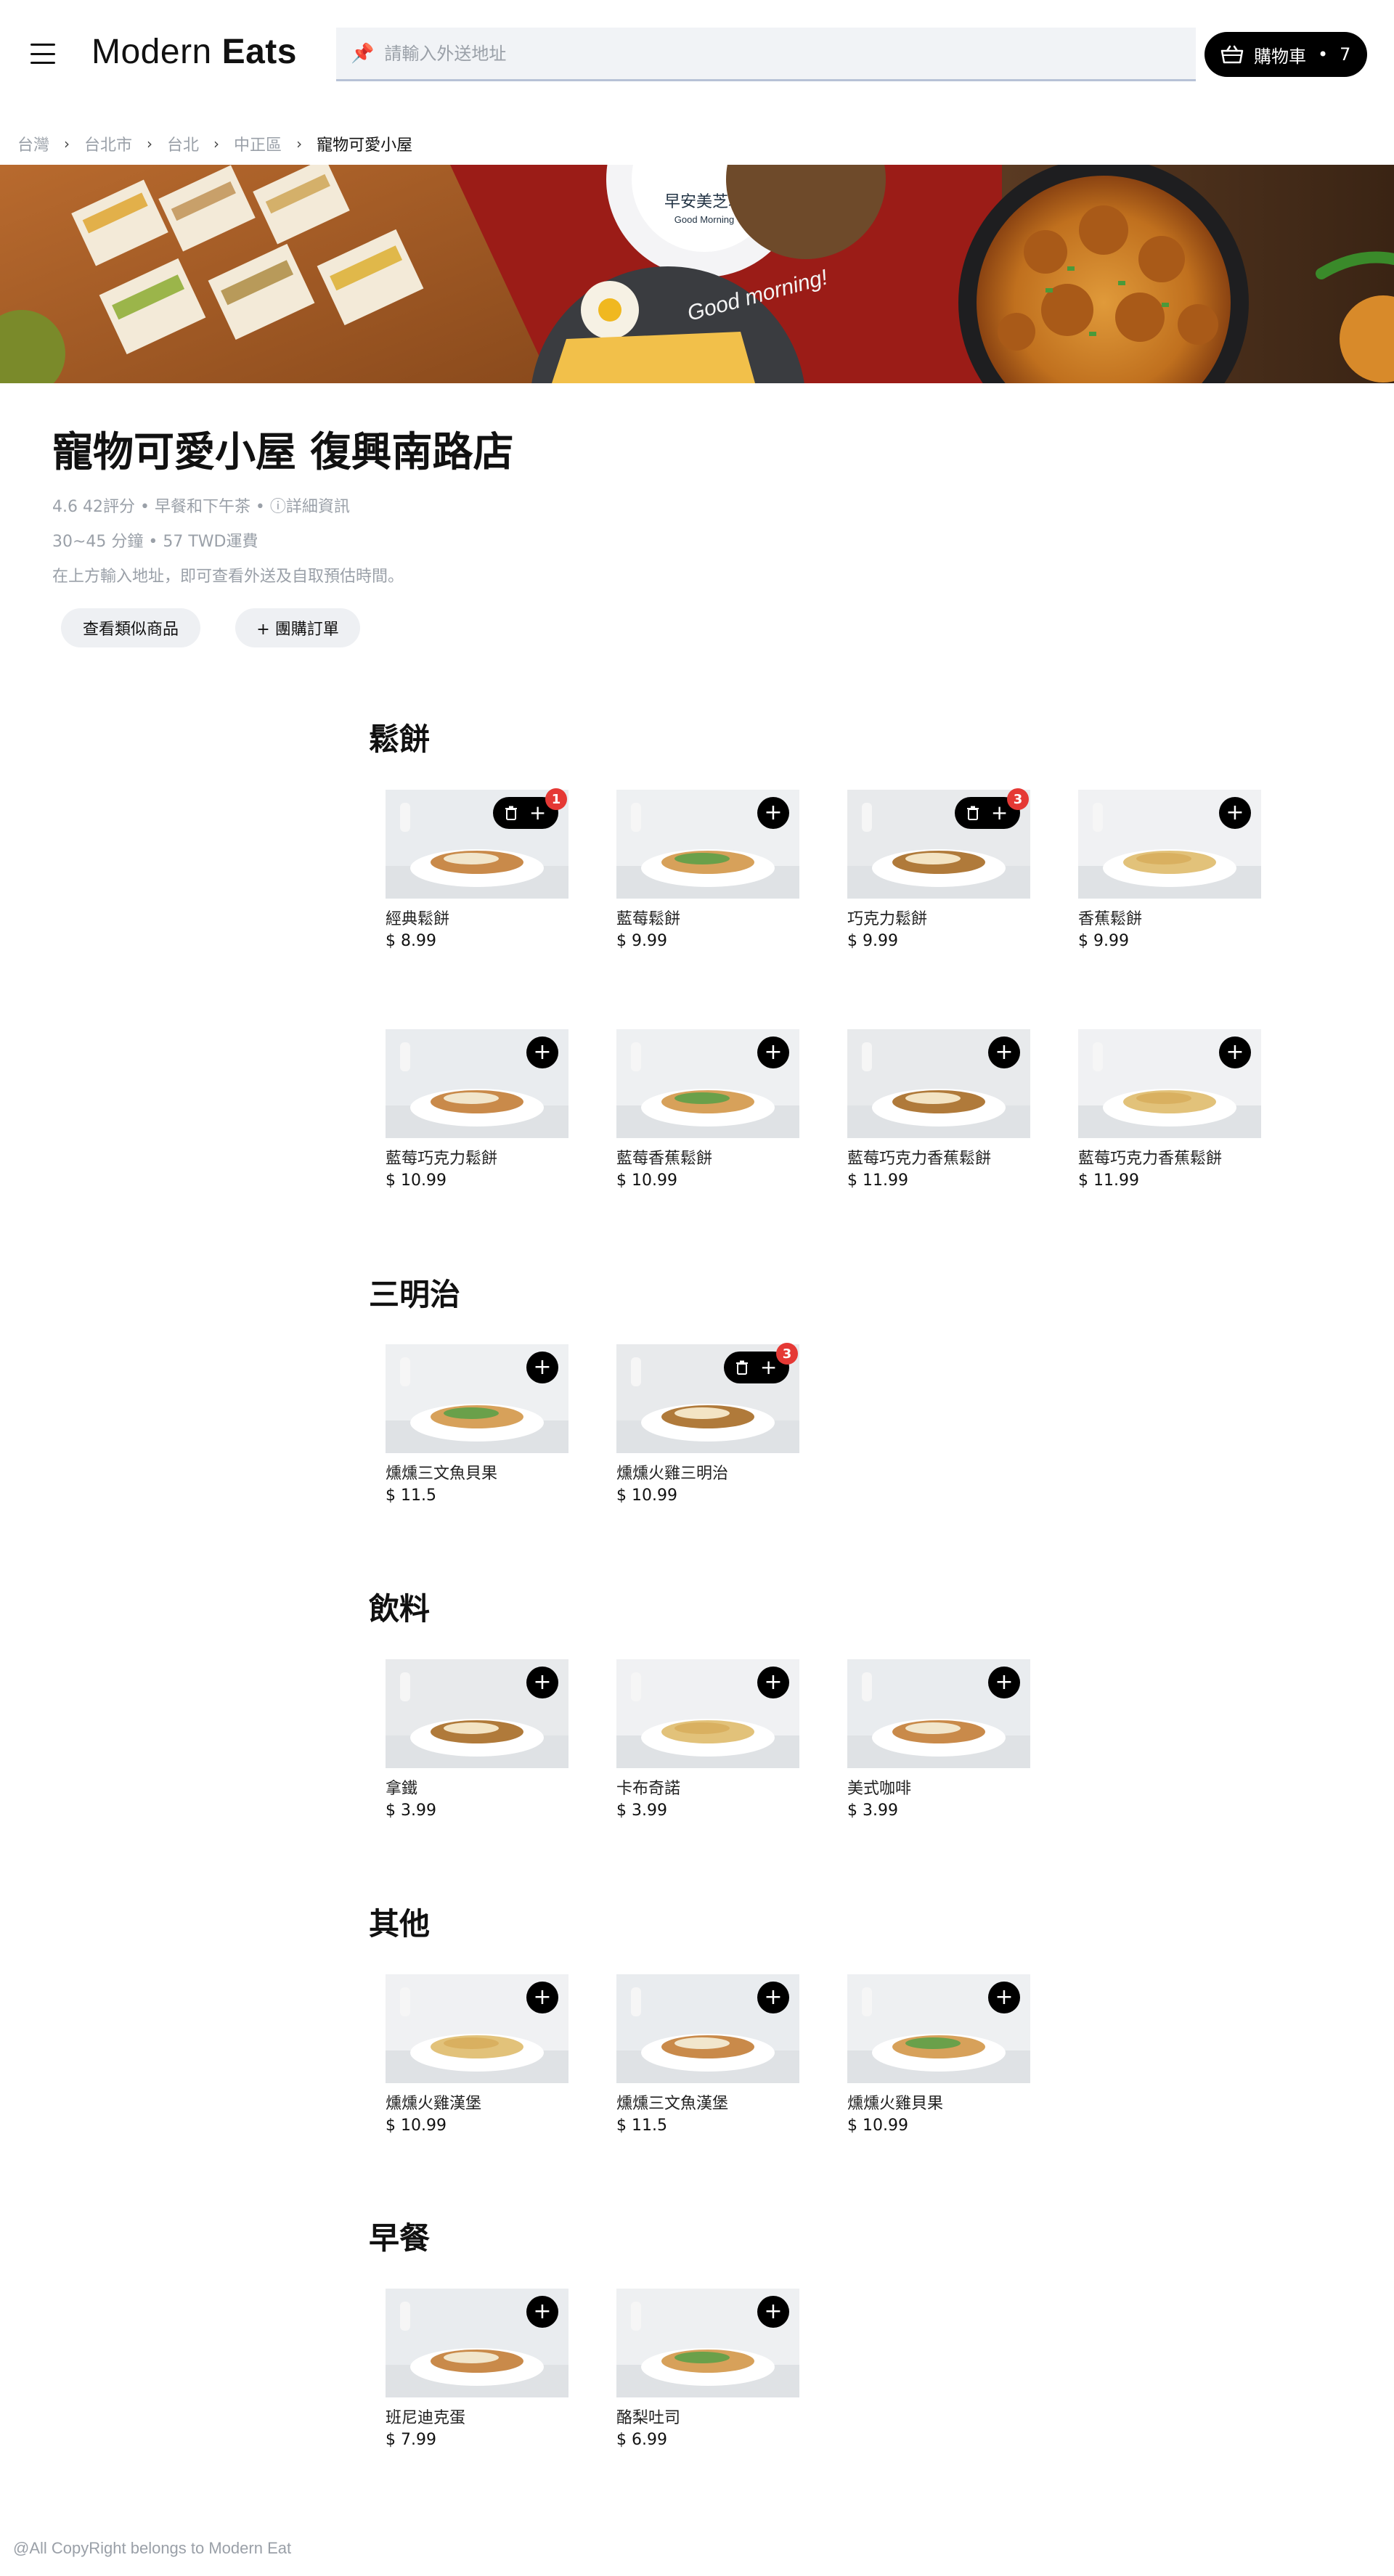 The height and width of the screenshot is (2576, 1394). What do you see at coordinates (477, 869) in the screenshot?
I see `menu-item-card: +1 經典鬆餅 $ 8.99` at bounding box center [477, 869].